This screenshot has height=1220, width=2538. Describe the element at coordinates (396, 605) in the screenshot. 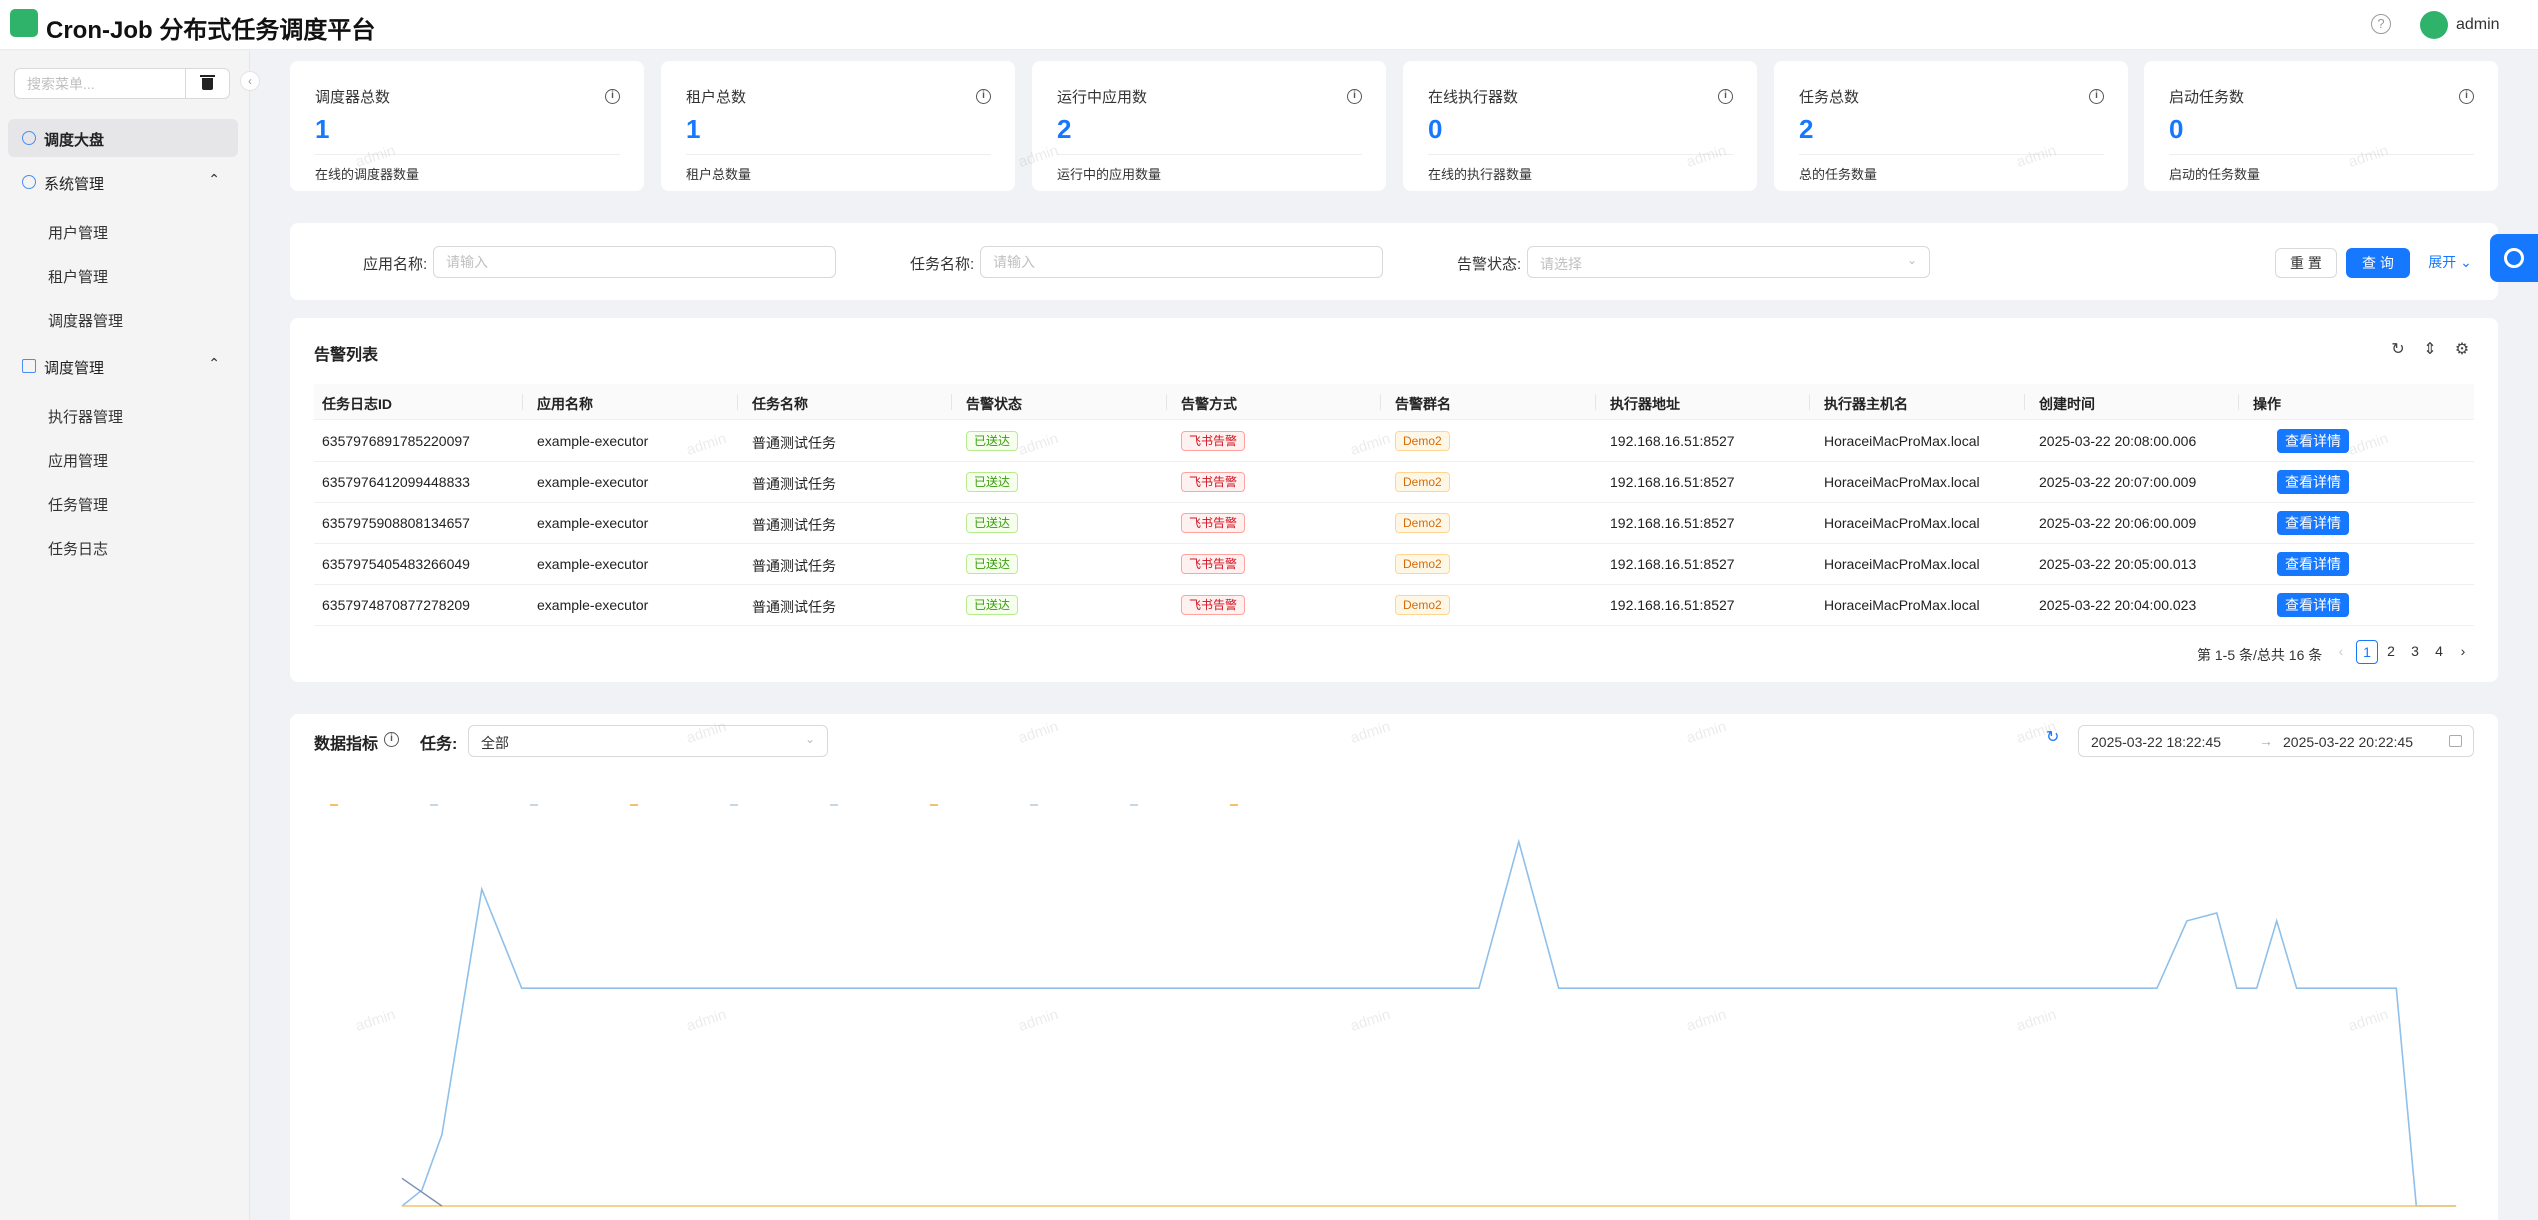

I see `cell-log-id: 6357974870877278209` at that location.